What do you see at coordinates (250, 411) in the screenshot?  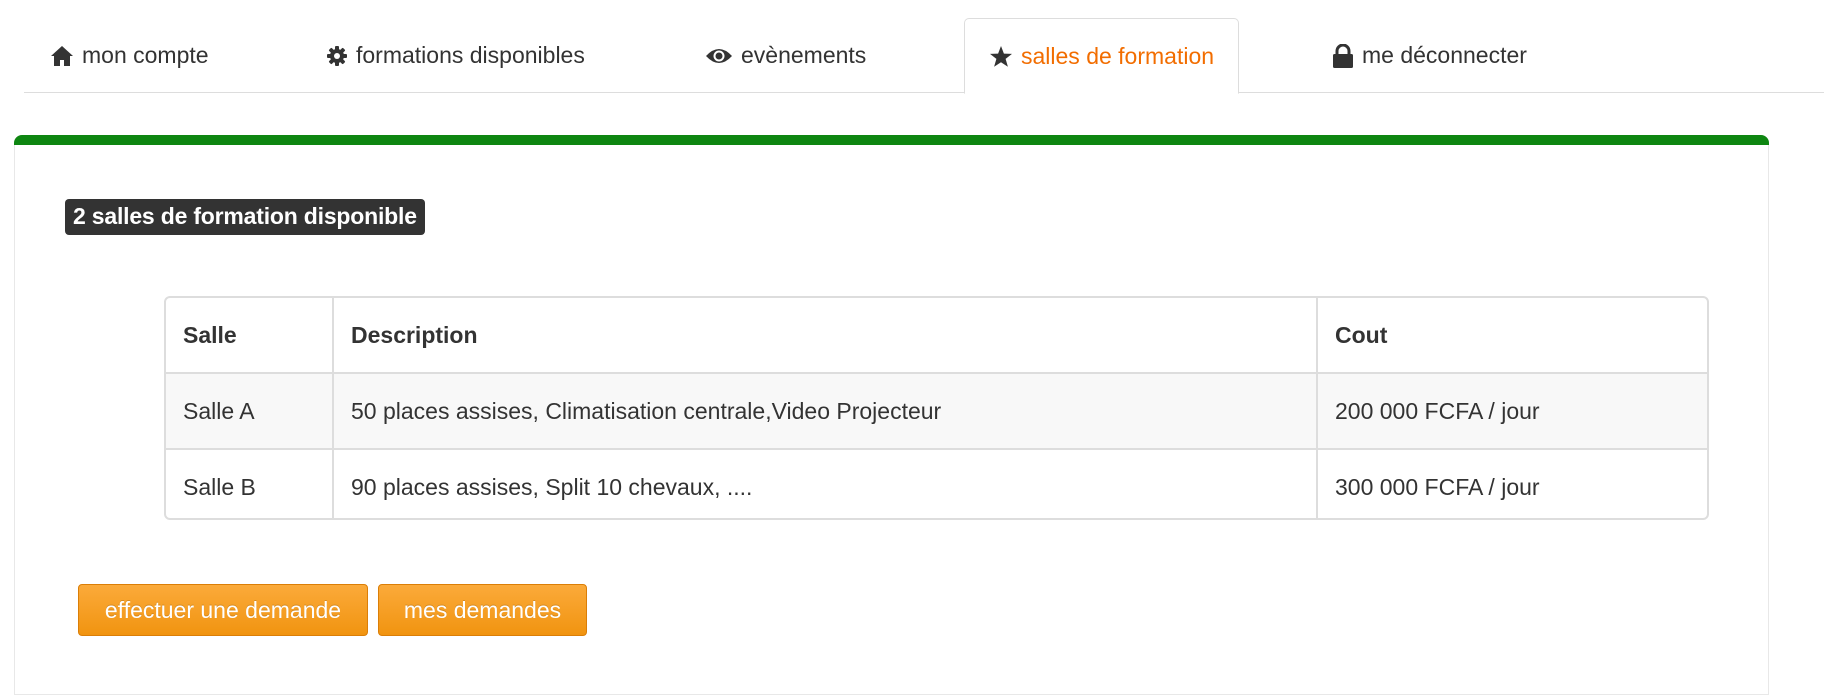 I see `cell-salle: Salle A` at bounding box center [250, 411].